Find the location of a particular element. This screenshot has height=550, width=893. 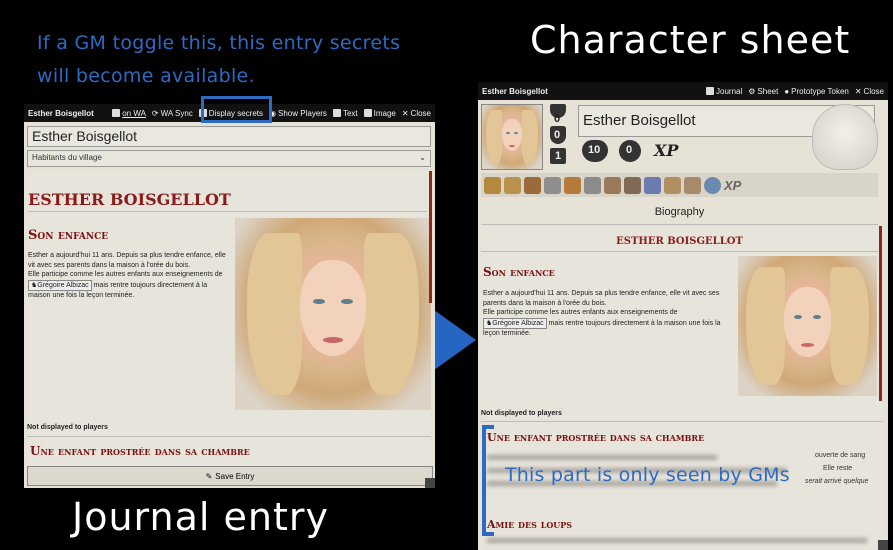

sheet-tabs: XP is located at coordinates (679, 185).